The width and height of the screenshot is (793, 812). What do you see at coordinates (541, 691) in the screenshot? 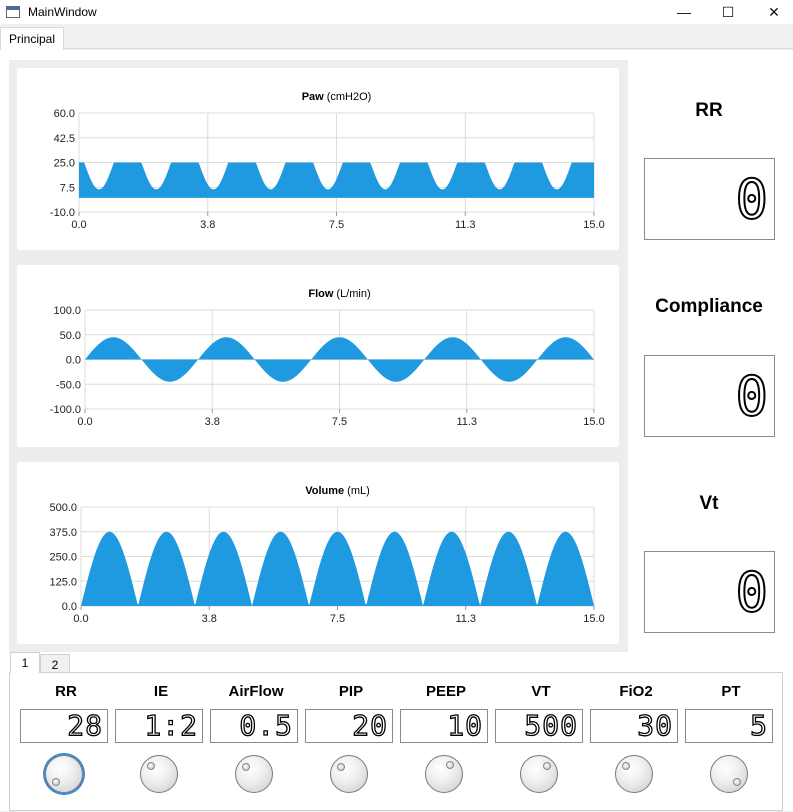
I see `control-vt-label: VT` at bounding box center [541, 691].